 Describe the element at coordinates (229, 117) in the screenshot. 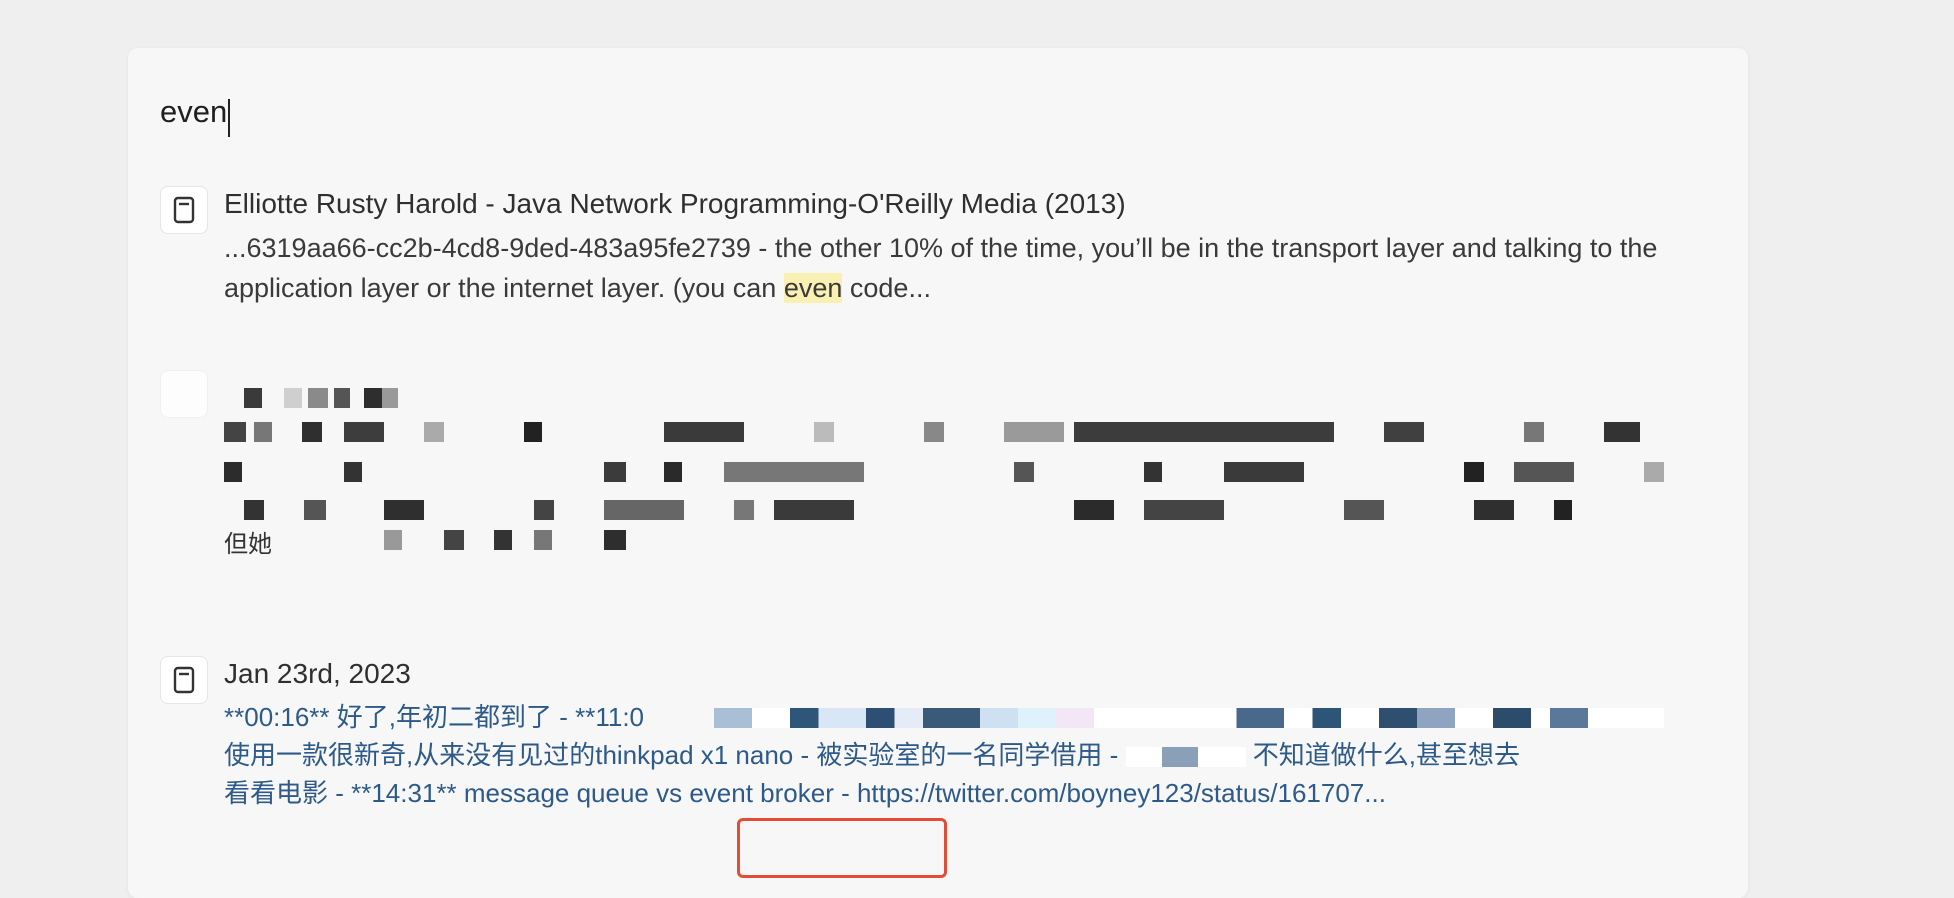

I see `text-caret` at that location.